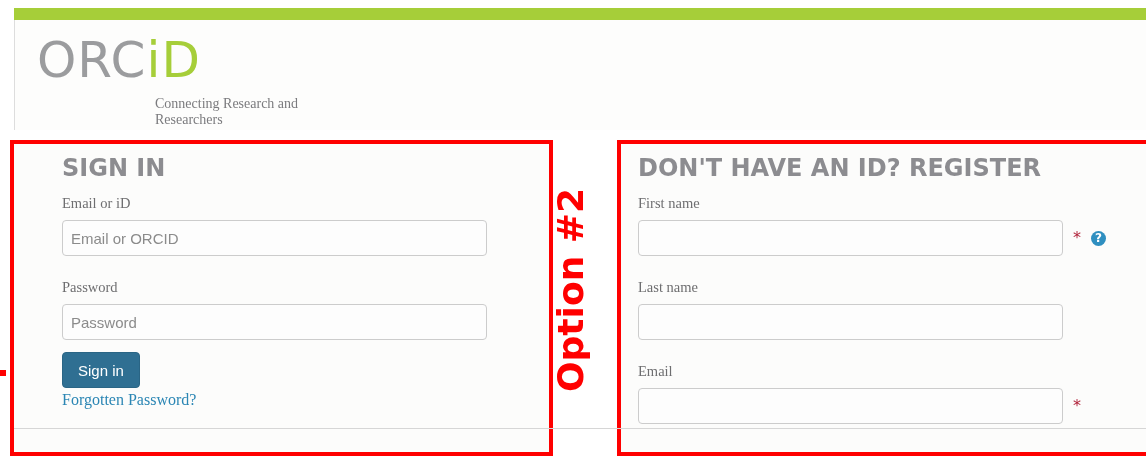  Describe the element at coordinates (101, 370) in the screenshot. I see `sign-in-button: Sign in` at that location.